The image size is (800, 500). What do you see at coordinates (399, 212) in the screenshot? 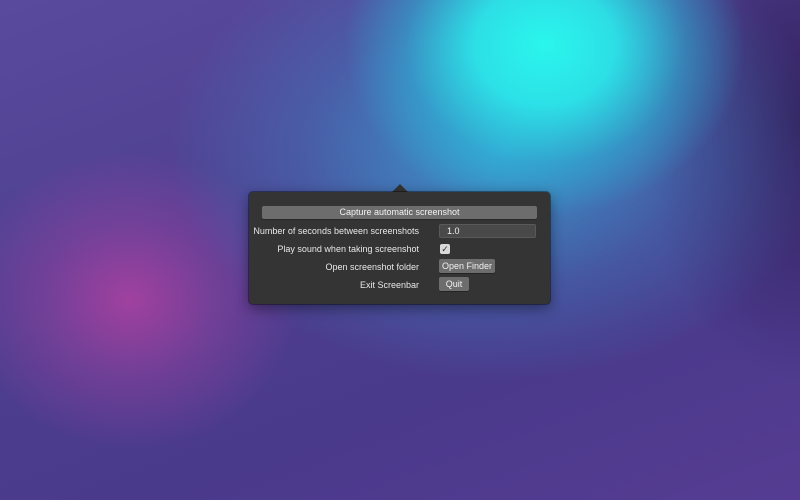
I see `capture-screenshot-button: Capture automatic screenshot` at bounding box center [399, 212].